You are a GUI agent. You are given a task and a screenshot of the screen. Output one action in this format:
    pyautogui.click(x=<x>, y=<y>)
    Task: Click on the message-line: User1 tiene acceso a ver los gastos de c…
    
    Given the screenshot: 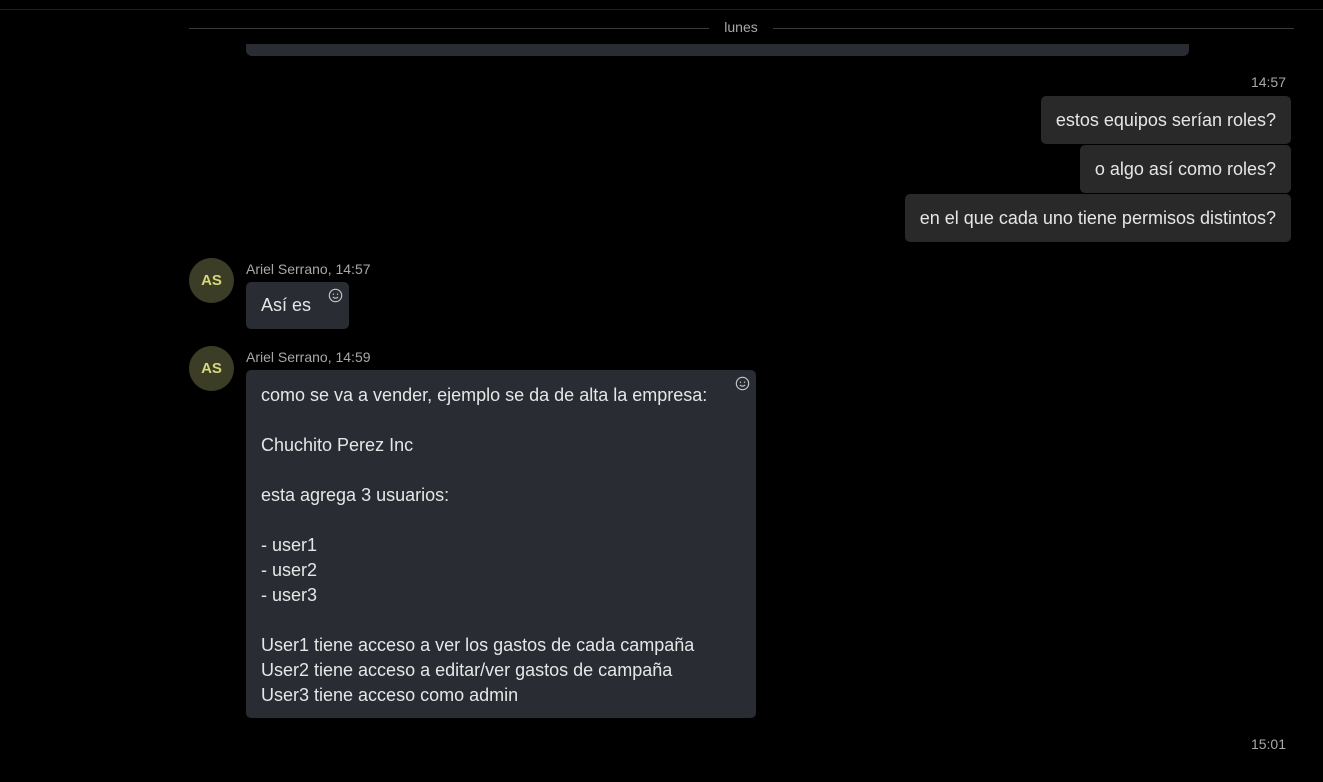 What is the action you would take?
    pyautogui.click(x=478, y=645)
    